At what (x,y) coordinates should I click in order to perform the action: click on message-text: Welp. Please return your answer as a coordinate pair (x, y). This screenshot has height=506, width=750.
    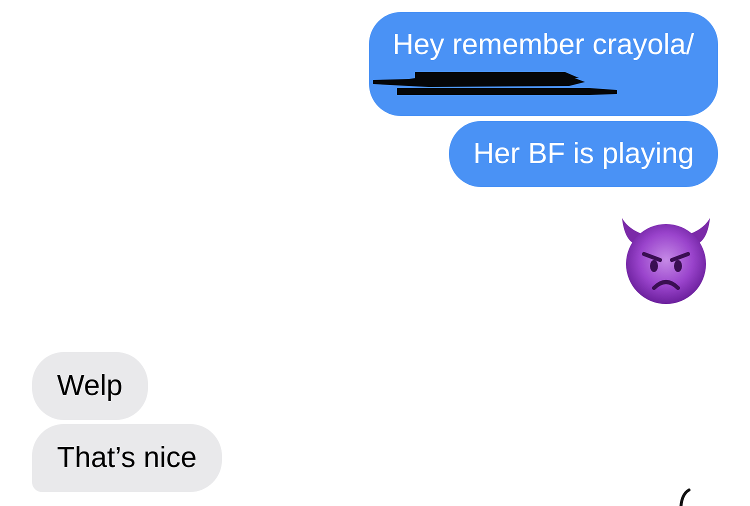
    Looking at the image, I should click on (90, 386).